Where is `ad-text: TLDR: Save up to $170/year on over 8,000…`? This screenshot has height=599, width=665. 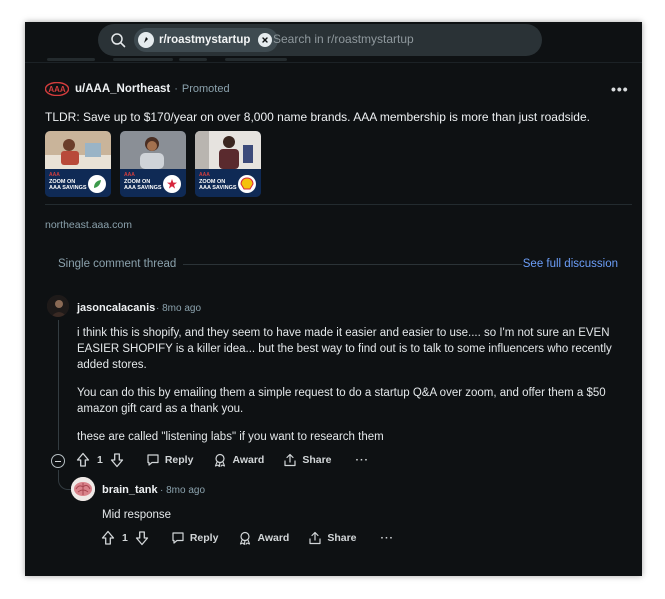 ad-text: TLDR: Save up to $170/year on over 8,000… is located at coordinates (317, 117).